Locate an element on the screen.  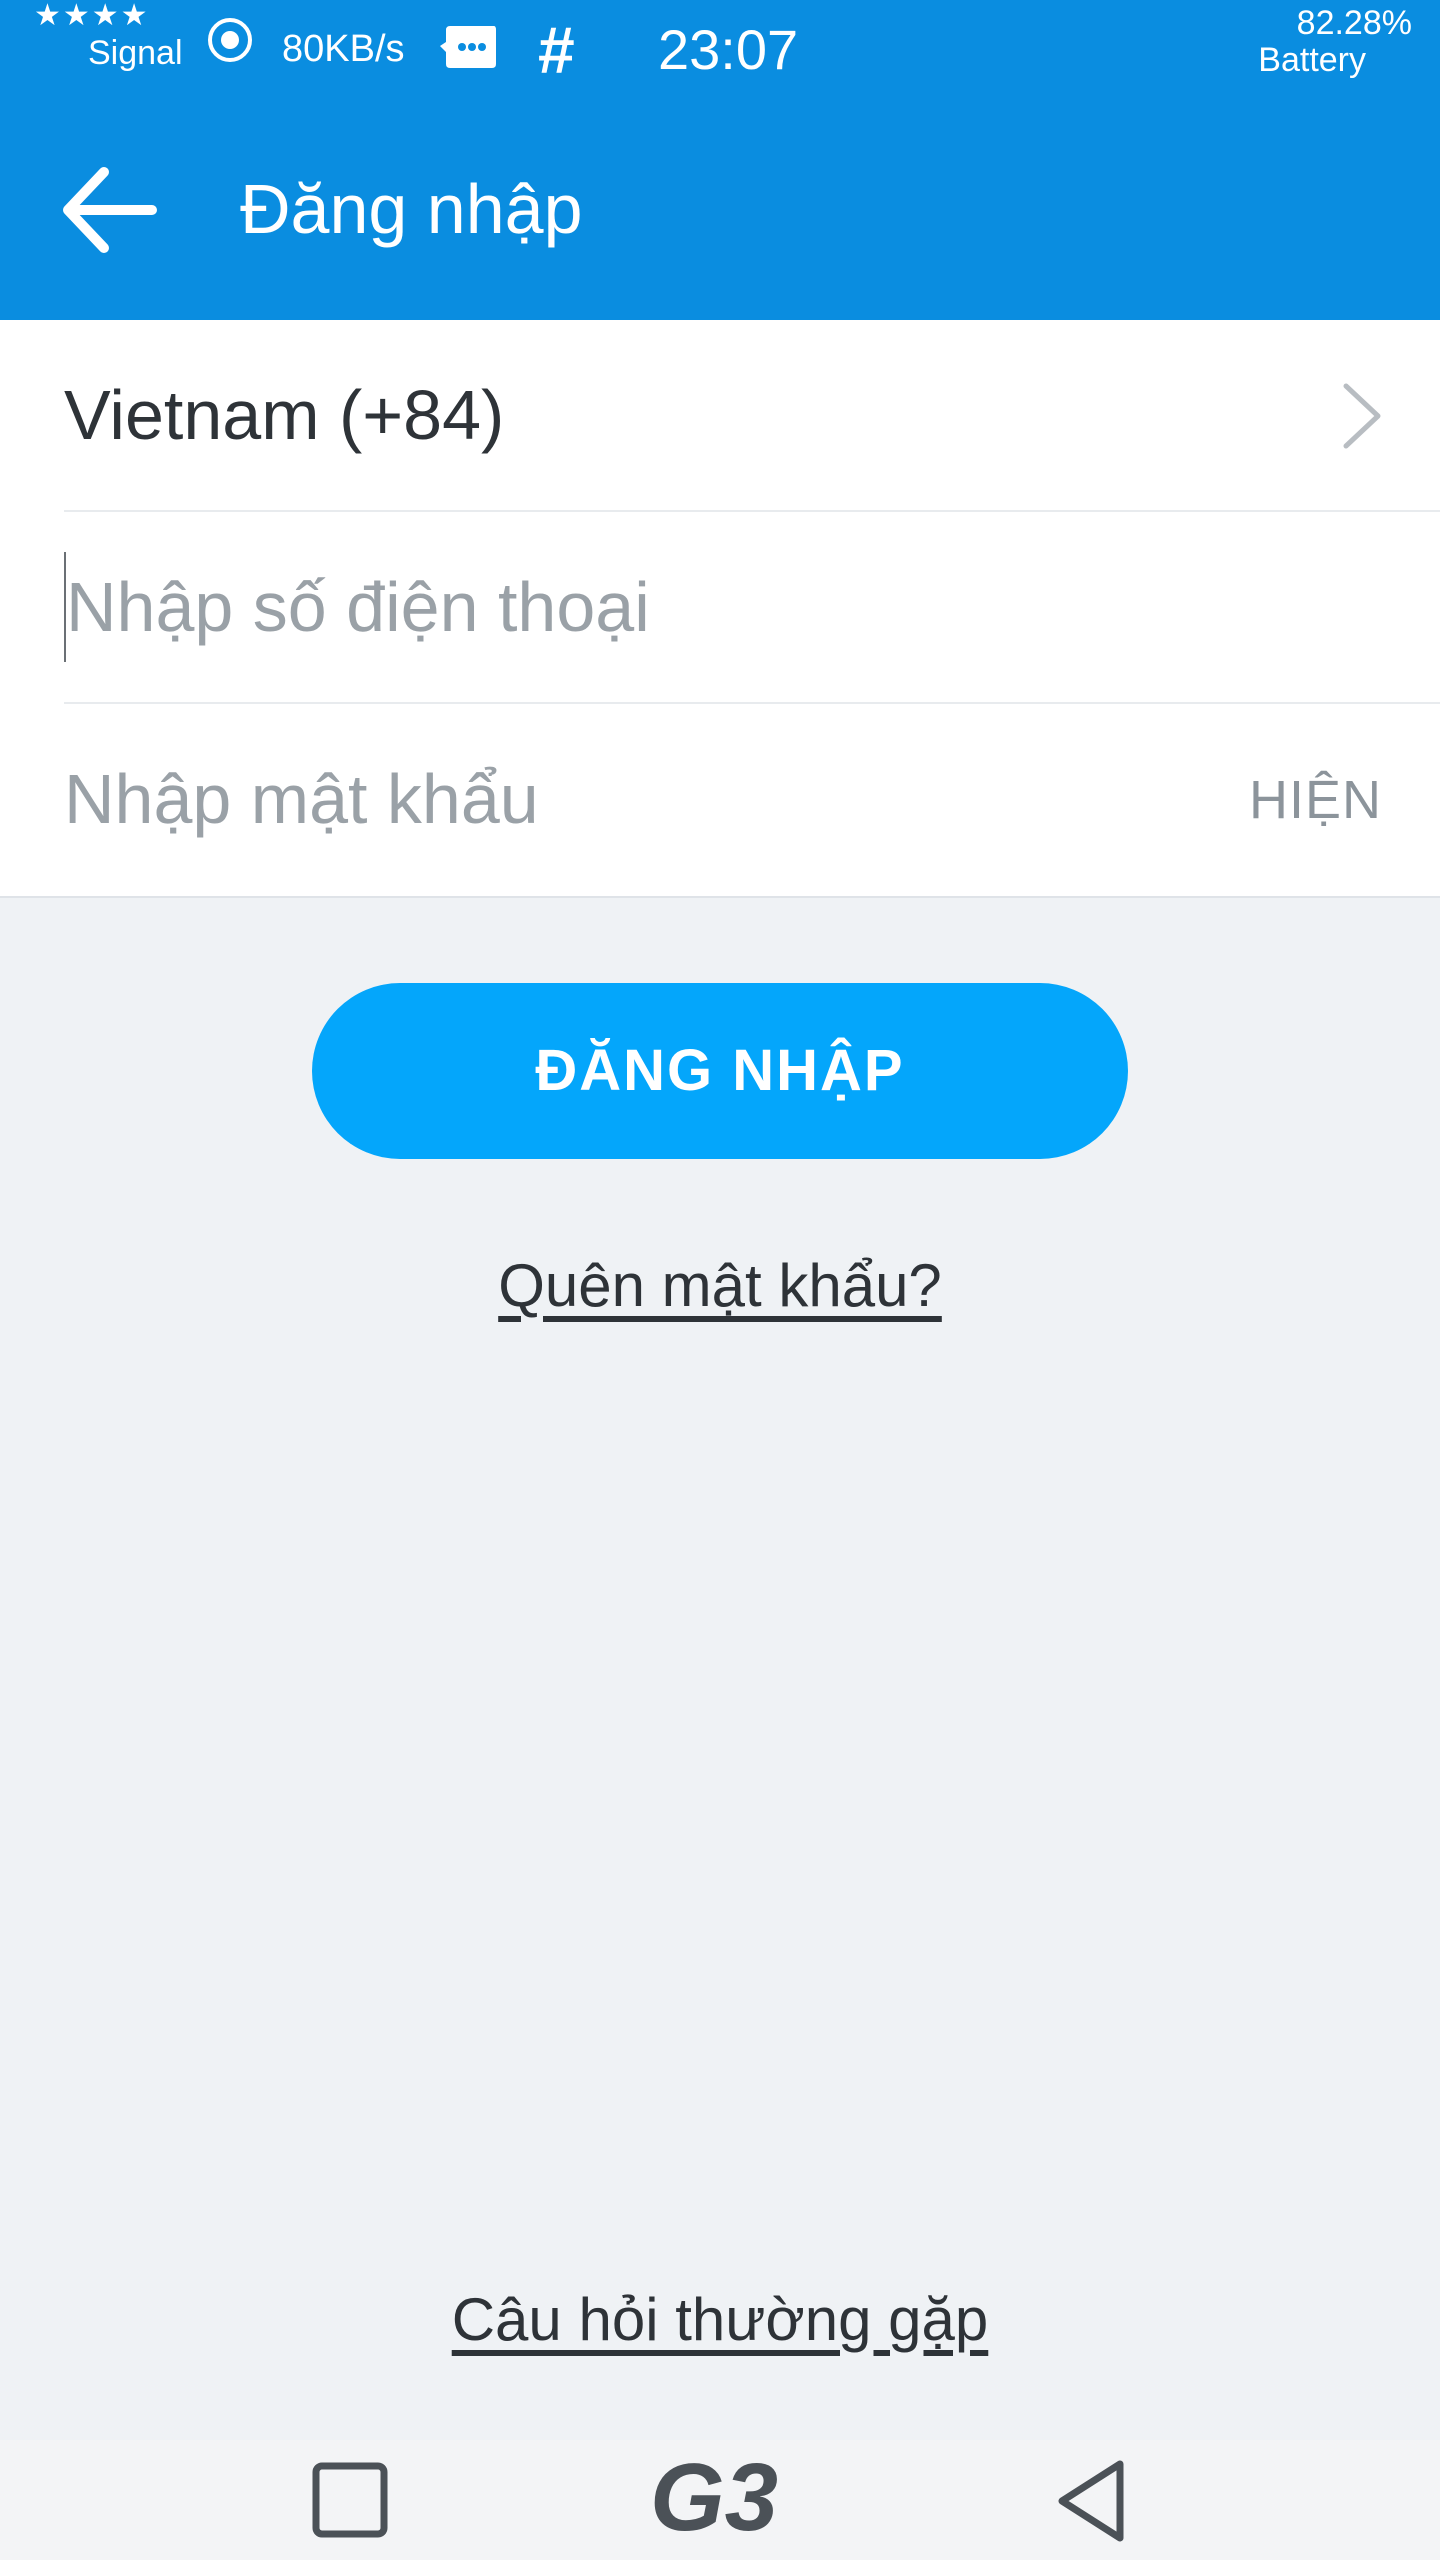
page-title: Đăng nhập is located at coordinates (411, 209).